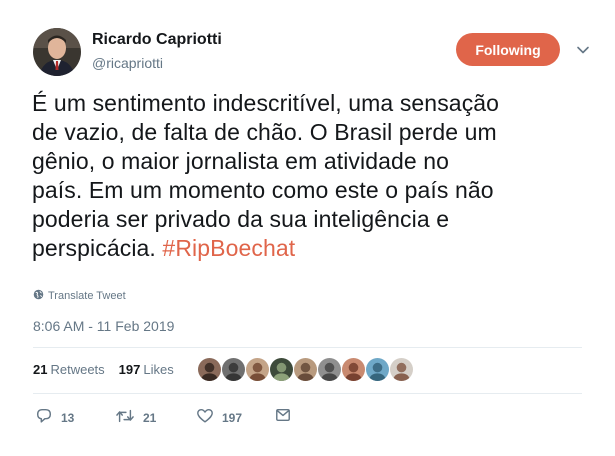 The width and height of the screenshot is (615, 456). What do you see at coordinates (219, 417) in the screenshot?
I see `like-button: 197` at bounding box center [219, 417].